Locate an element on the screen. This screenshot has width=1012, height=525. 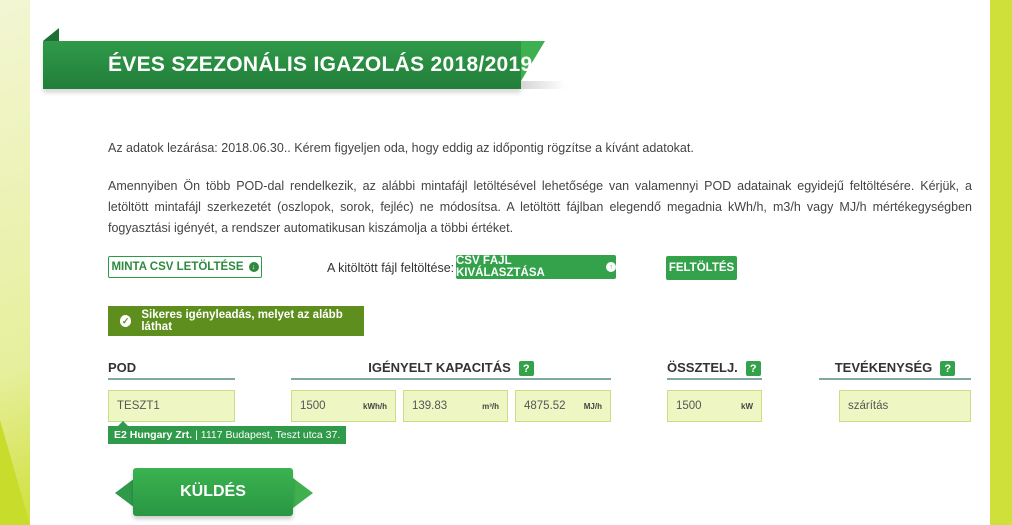
check-circle-icon: ✓ is located at coordinates (126, 321).